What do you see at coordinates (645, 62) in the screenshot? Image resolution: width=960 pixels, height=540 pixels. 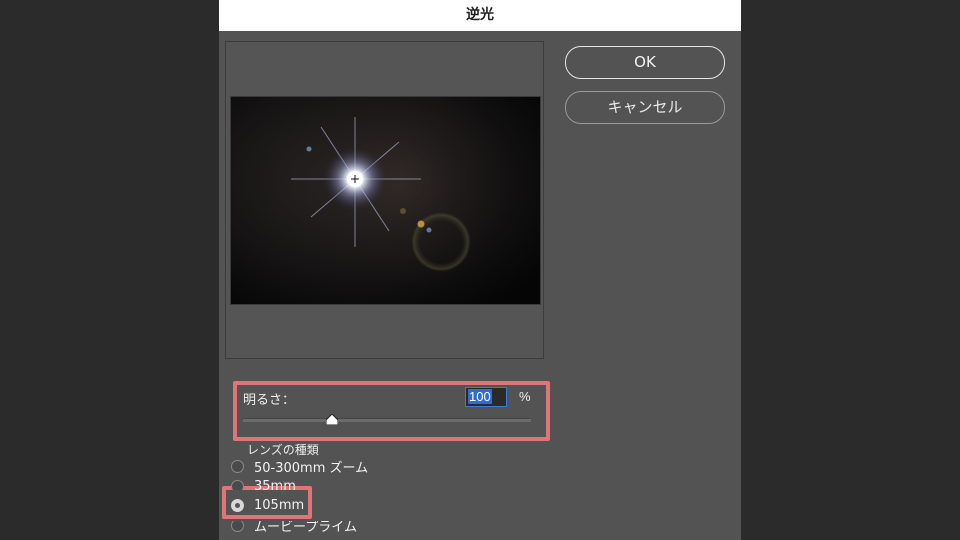 I see `ok-button: OK` at bounding box center [645, 62].